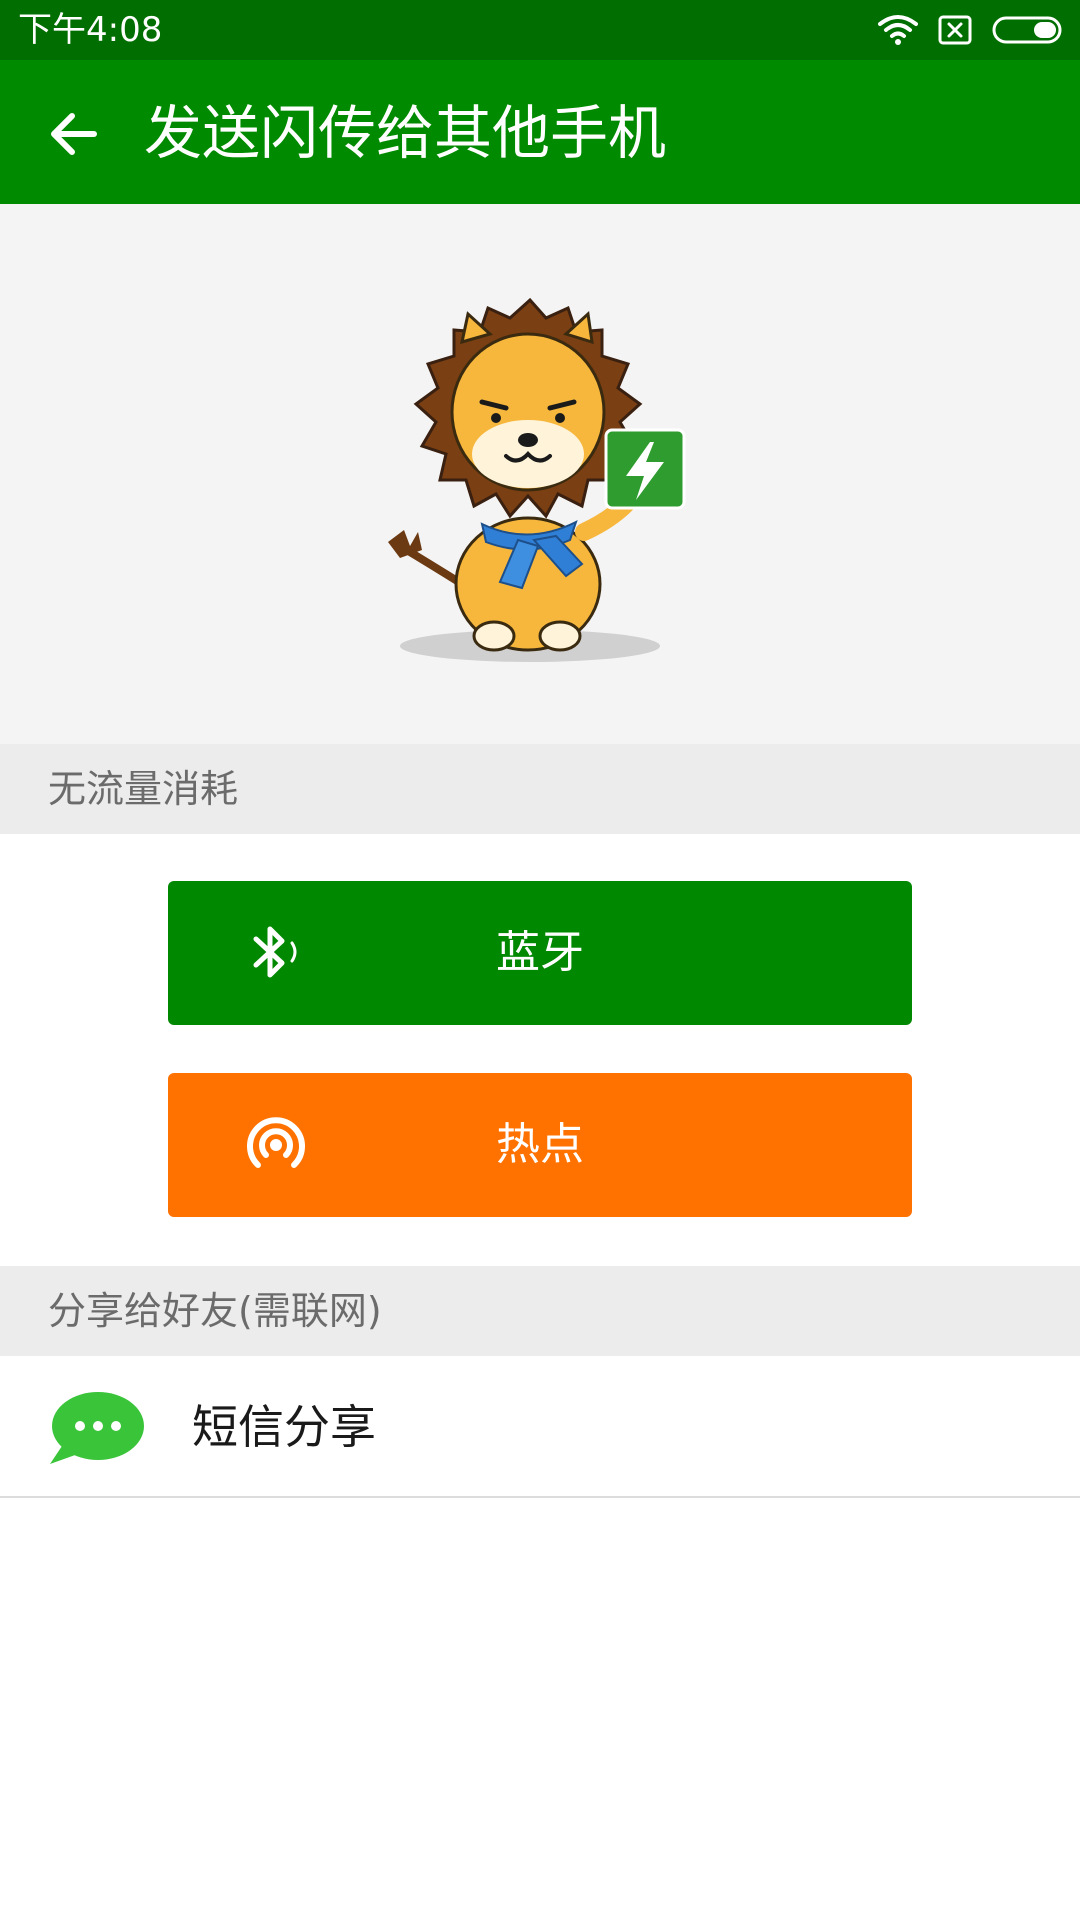 This screenshot has width=1080, height=1920. I want to click on wifi-icon, so click(898, 30).